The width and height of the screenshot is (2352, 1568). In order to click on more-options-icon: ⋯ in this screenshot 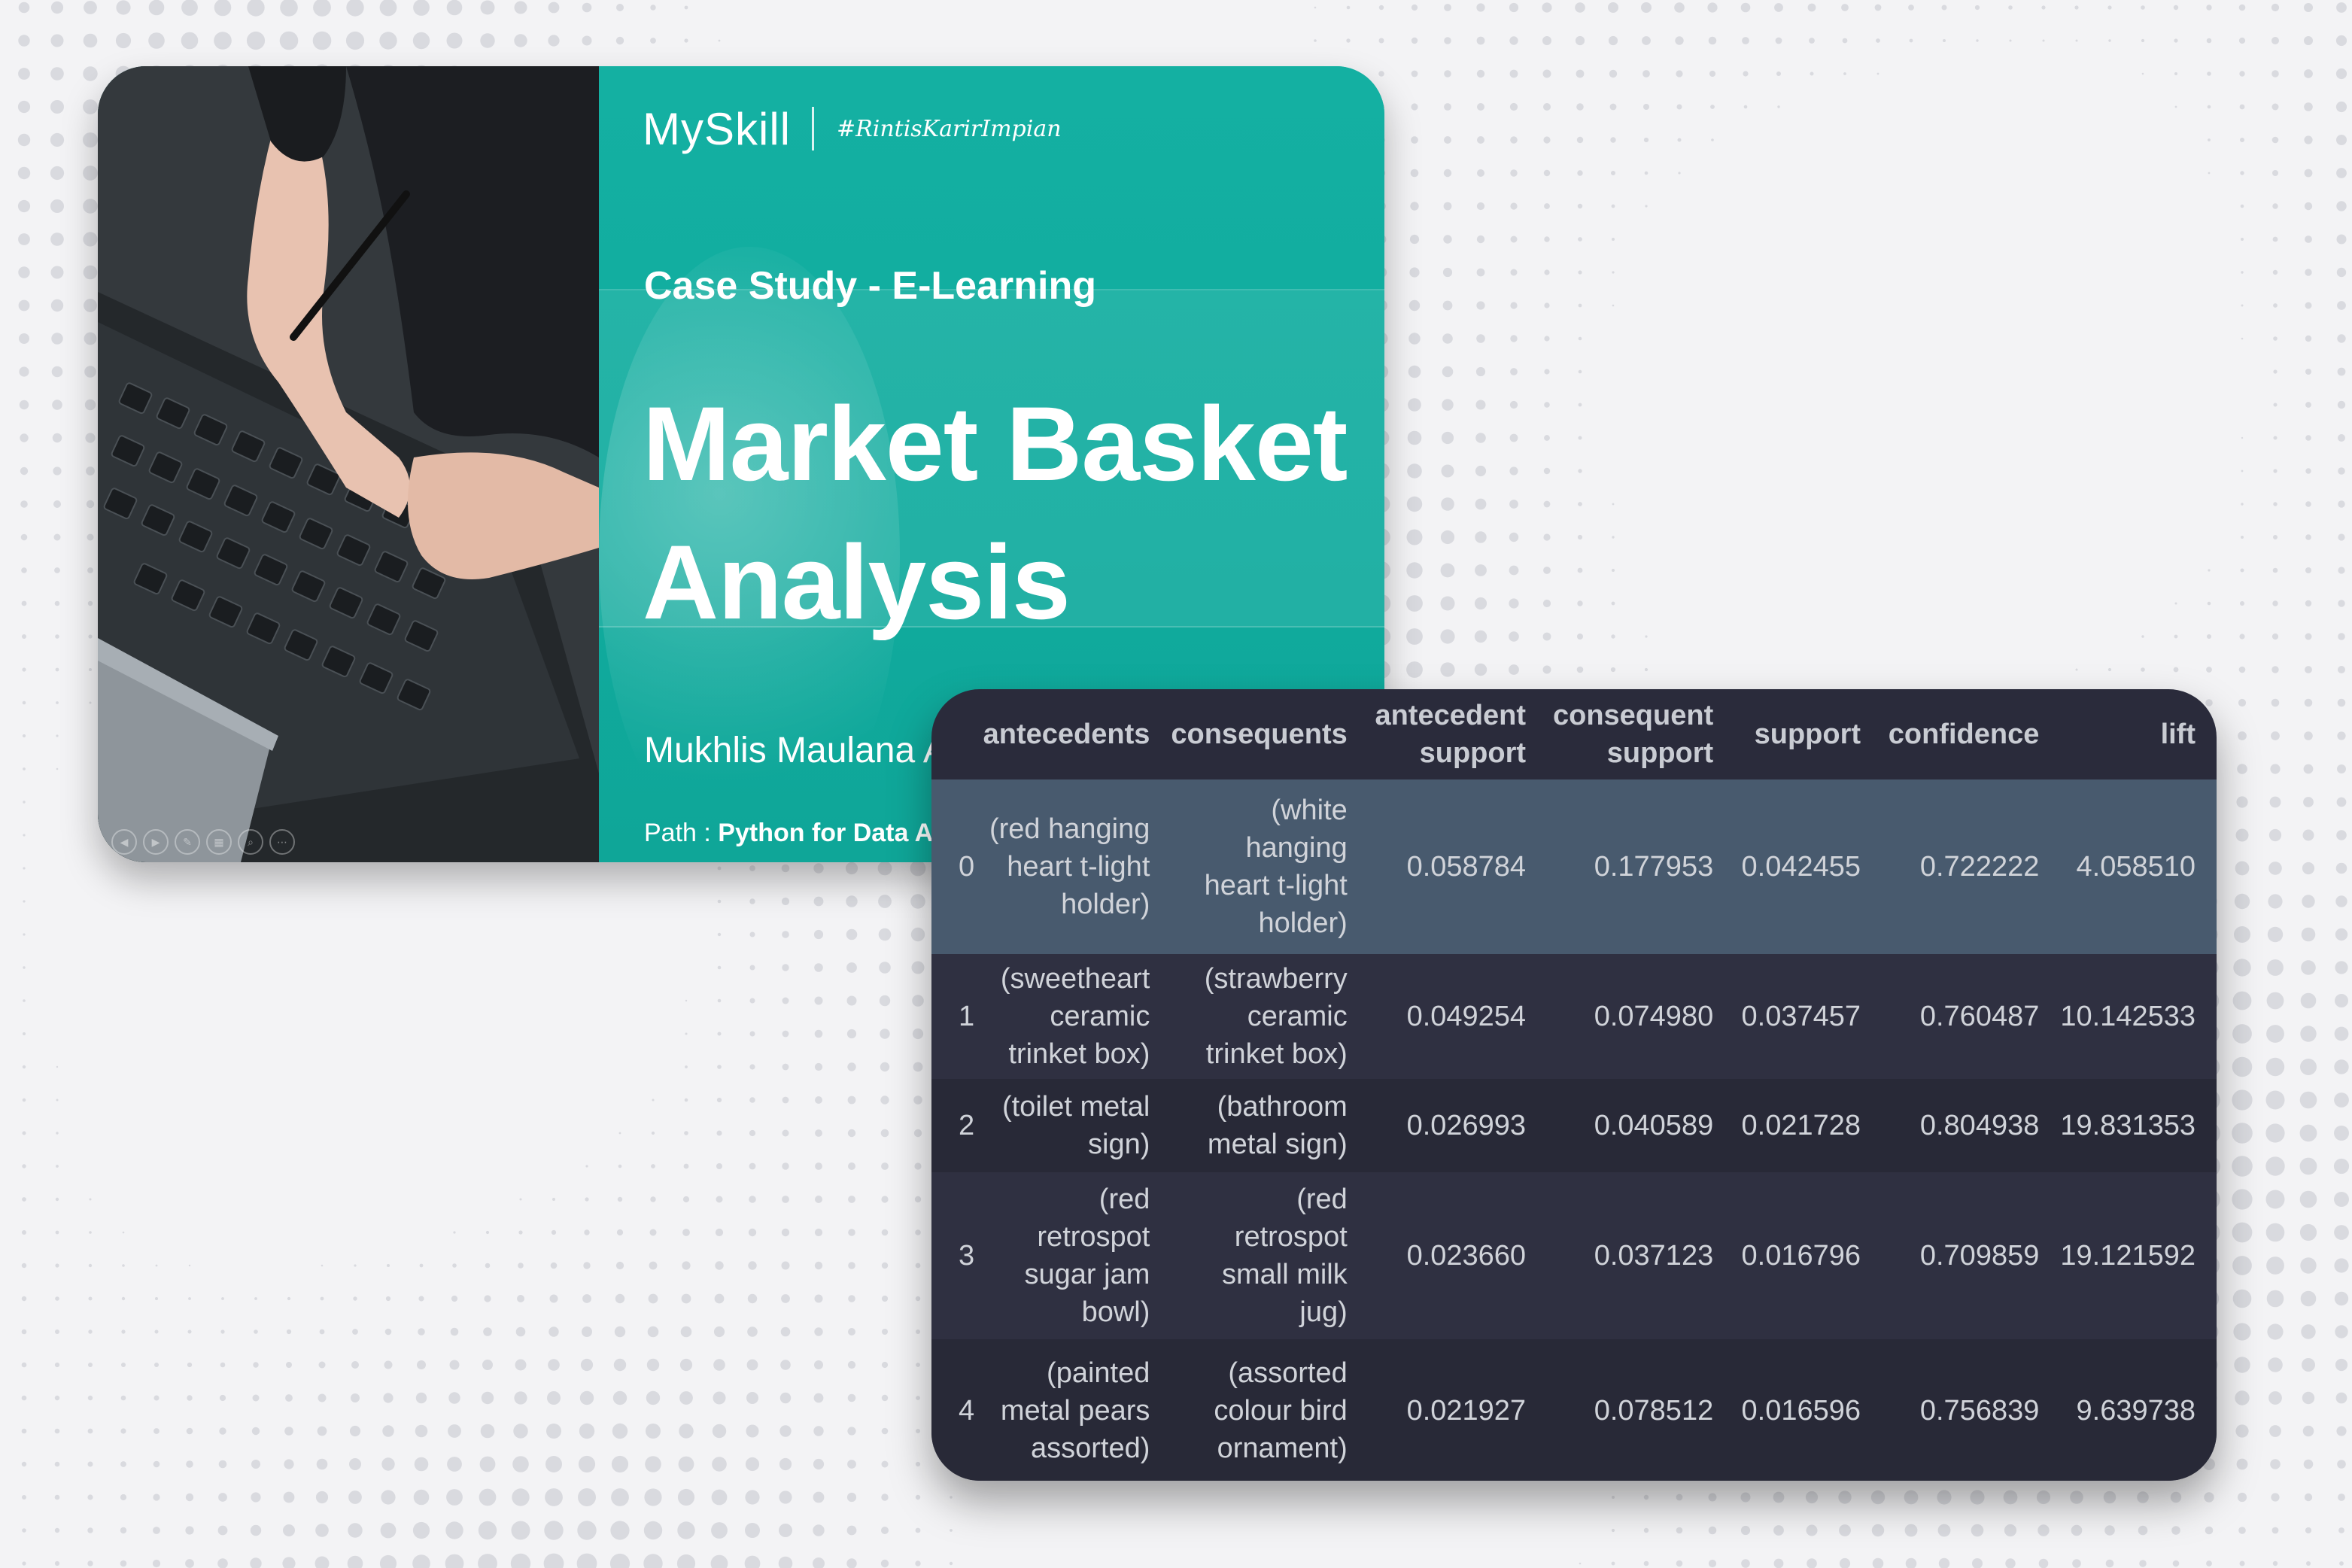, I will do `click(282, 842)`.